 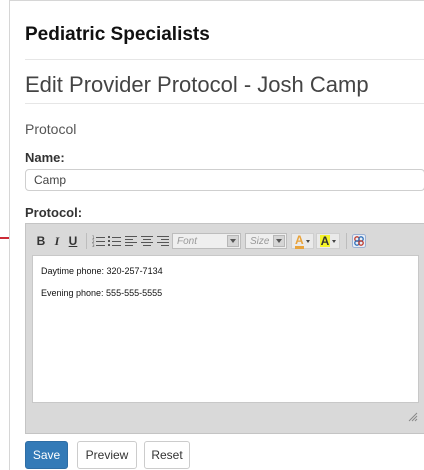 What do you see at coordinates (9, 235) in the screenshot?
I see `frame-border-left` at bounding box center [9, 235].